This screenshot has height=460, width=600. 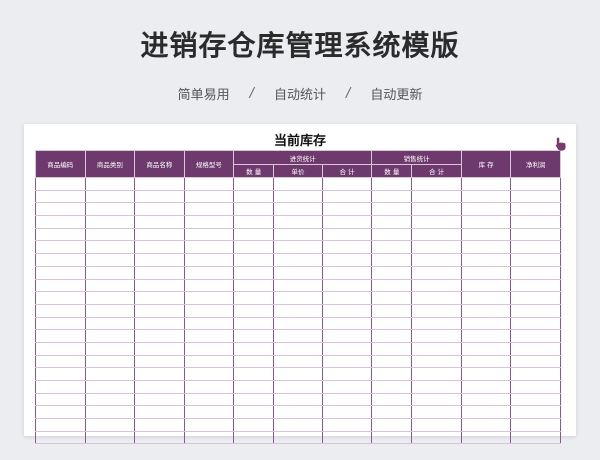 I want to click on sheet-title: 当前库存, so click(x=299, y=141).